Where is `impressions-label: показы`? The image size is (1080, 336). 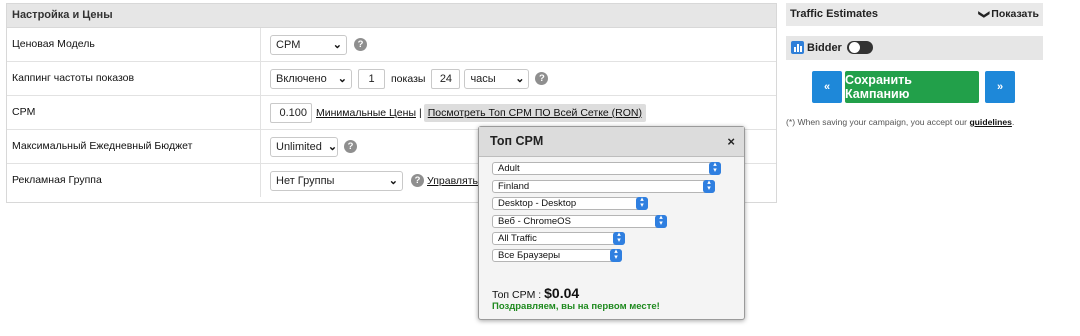
impressions-label: показы is located at coordinates (408, 78).